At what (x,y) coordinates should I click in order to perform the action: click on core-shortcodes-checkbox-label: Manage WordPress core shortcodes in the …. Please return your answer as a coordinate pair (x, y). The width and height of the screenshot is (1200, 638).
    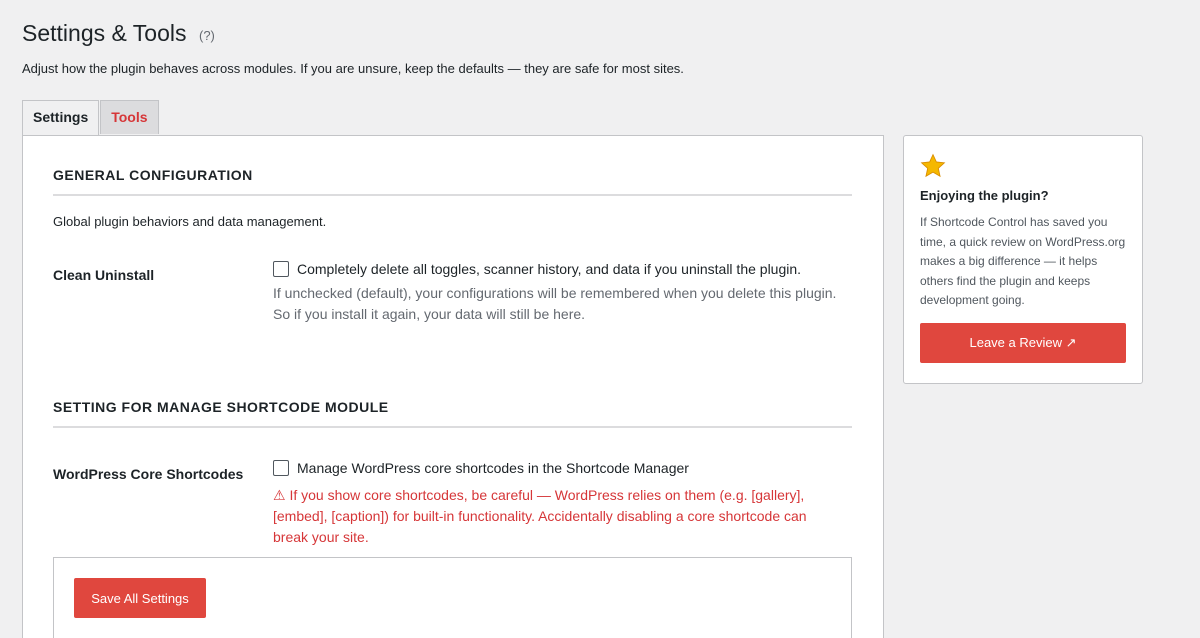
    Looking at the image, I should click on (493, 468).